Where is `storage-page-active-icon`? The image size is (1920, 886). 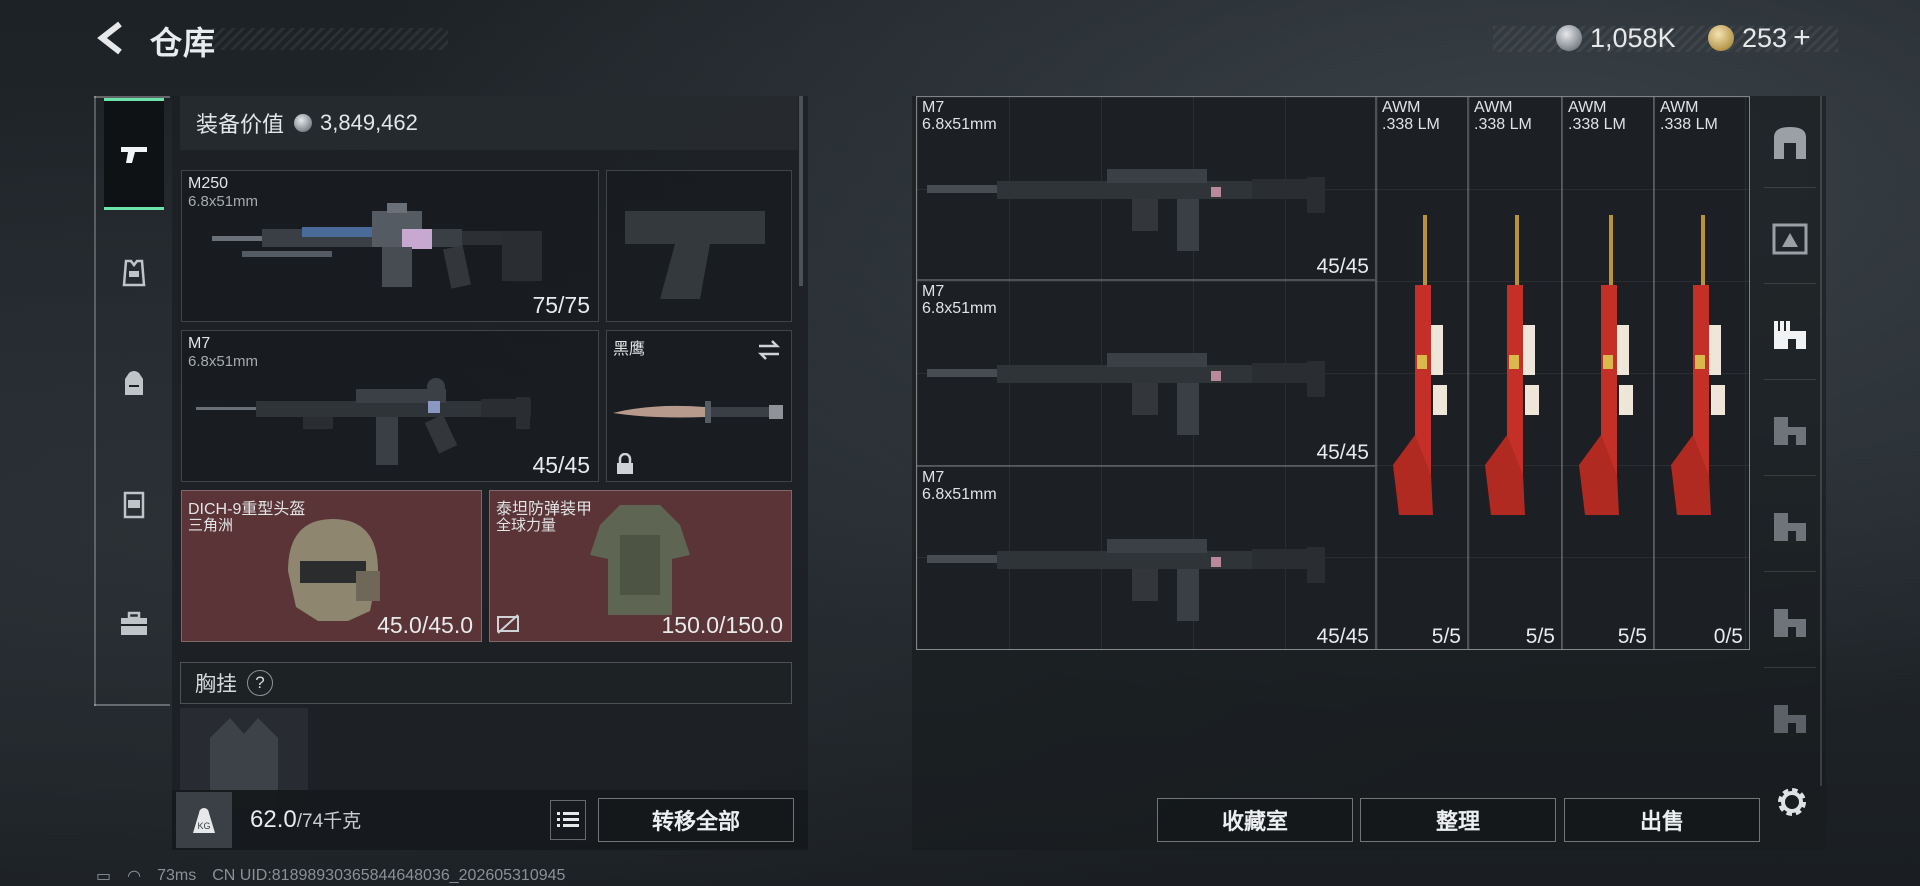 storage-page-active-icon is located at coordinates (1790, 334).